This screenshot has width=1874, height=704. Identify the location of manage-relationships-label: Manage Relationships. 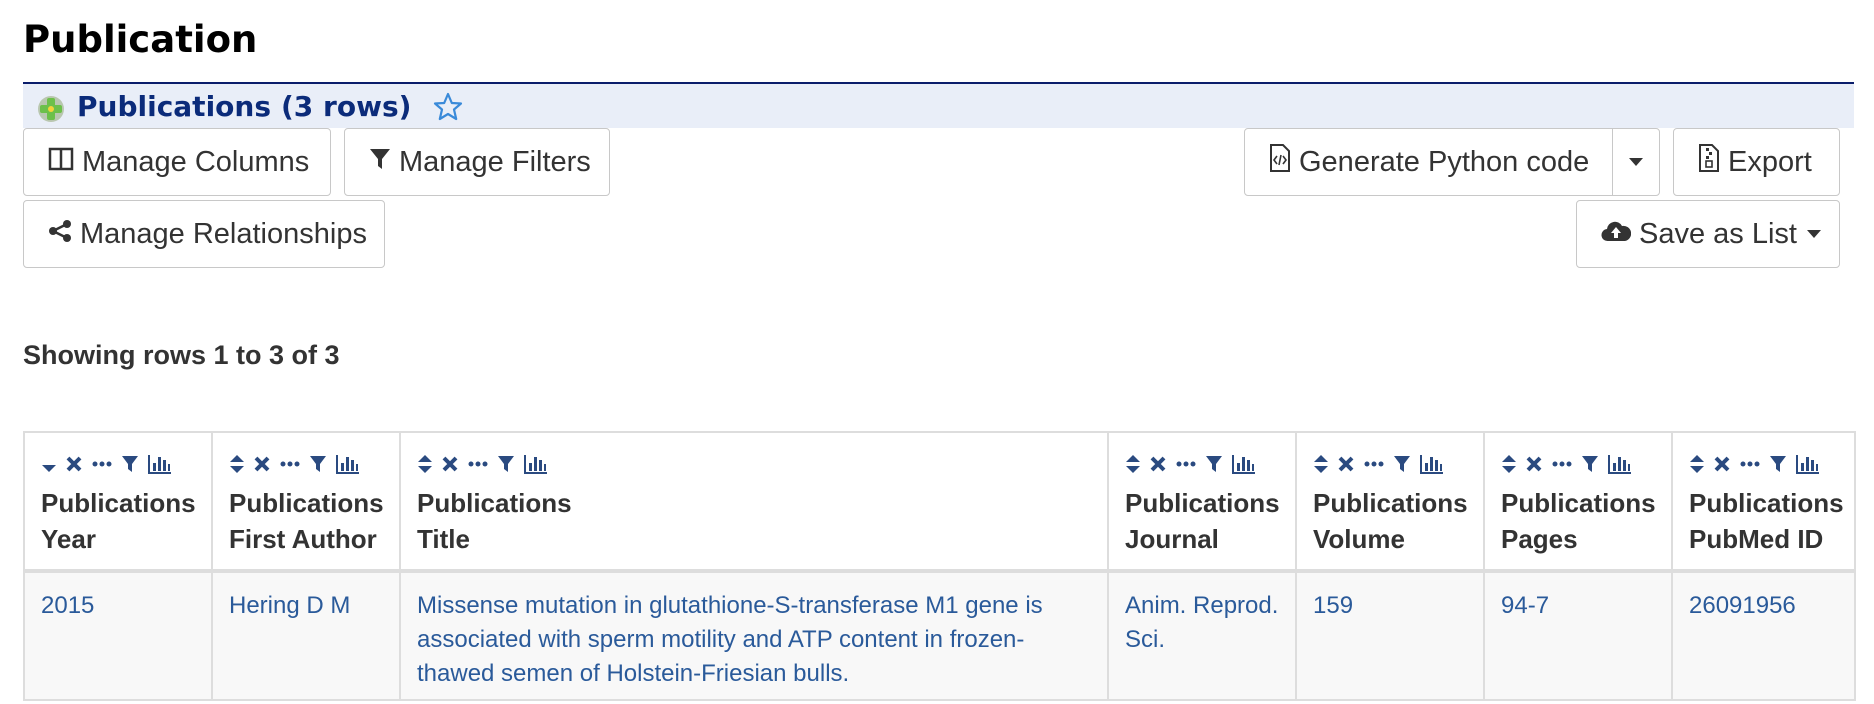
(223, 233).